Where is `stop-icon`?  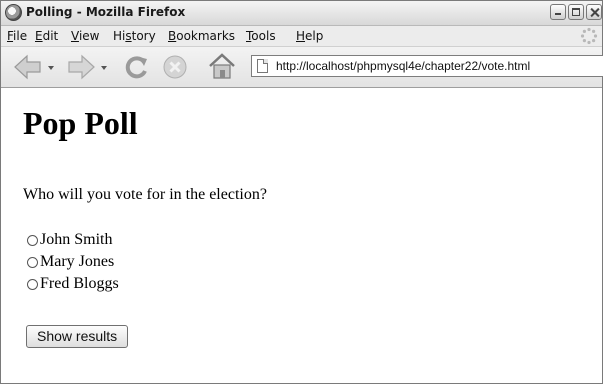 stop-icon is located at coordinates (175, 67).